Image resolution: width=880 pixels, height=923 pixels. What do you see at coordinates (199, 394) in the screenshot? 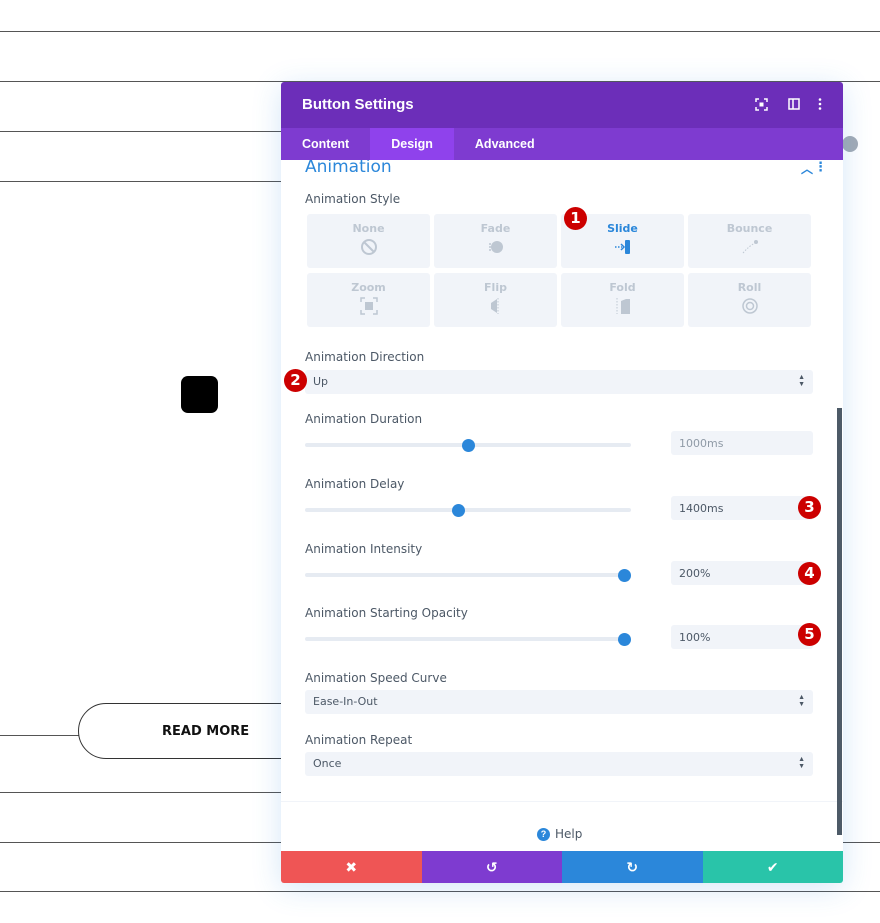
I see `blurb-icon` at bounding box center [199, 394].